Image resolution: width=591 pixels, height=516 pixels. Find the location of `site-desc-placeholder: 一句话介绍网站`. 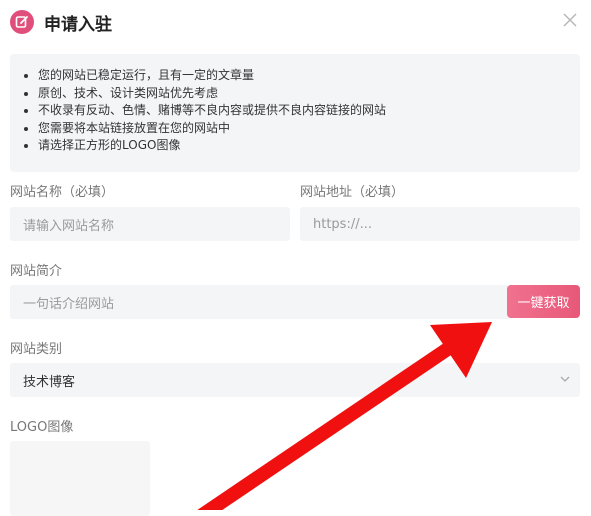

site-desc-placeholder: 一句话介绍网站 is located at coordinates (69, 304).